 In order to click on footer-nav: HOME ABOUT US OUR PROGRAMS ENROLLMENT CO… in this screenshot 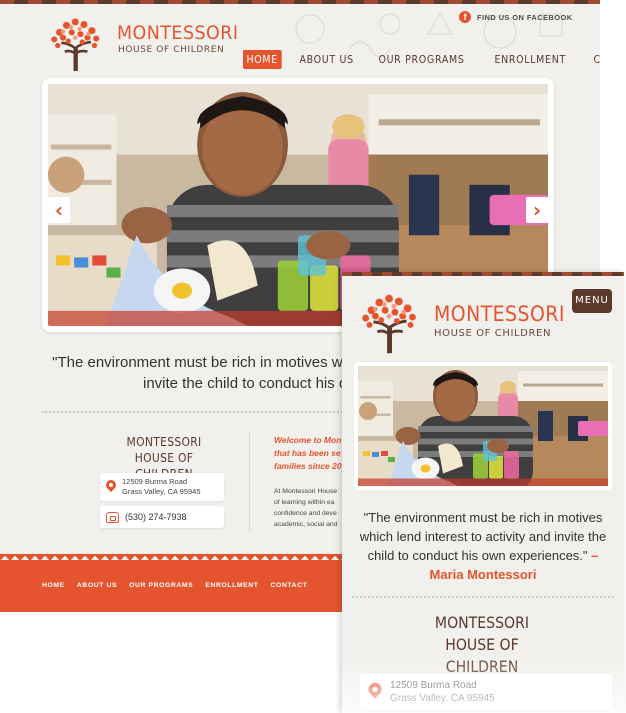, I will do `click(174, 585)`.